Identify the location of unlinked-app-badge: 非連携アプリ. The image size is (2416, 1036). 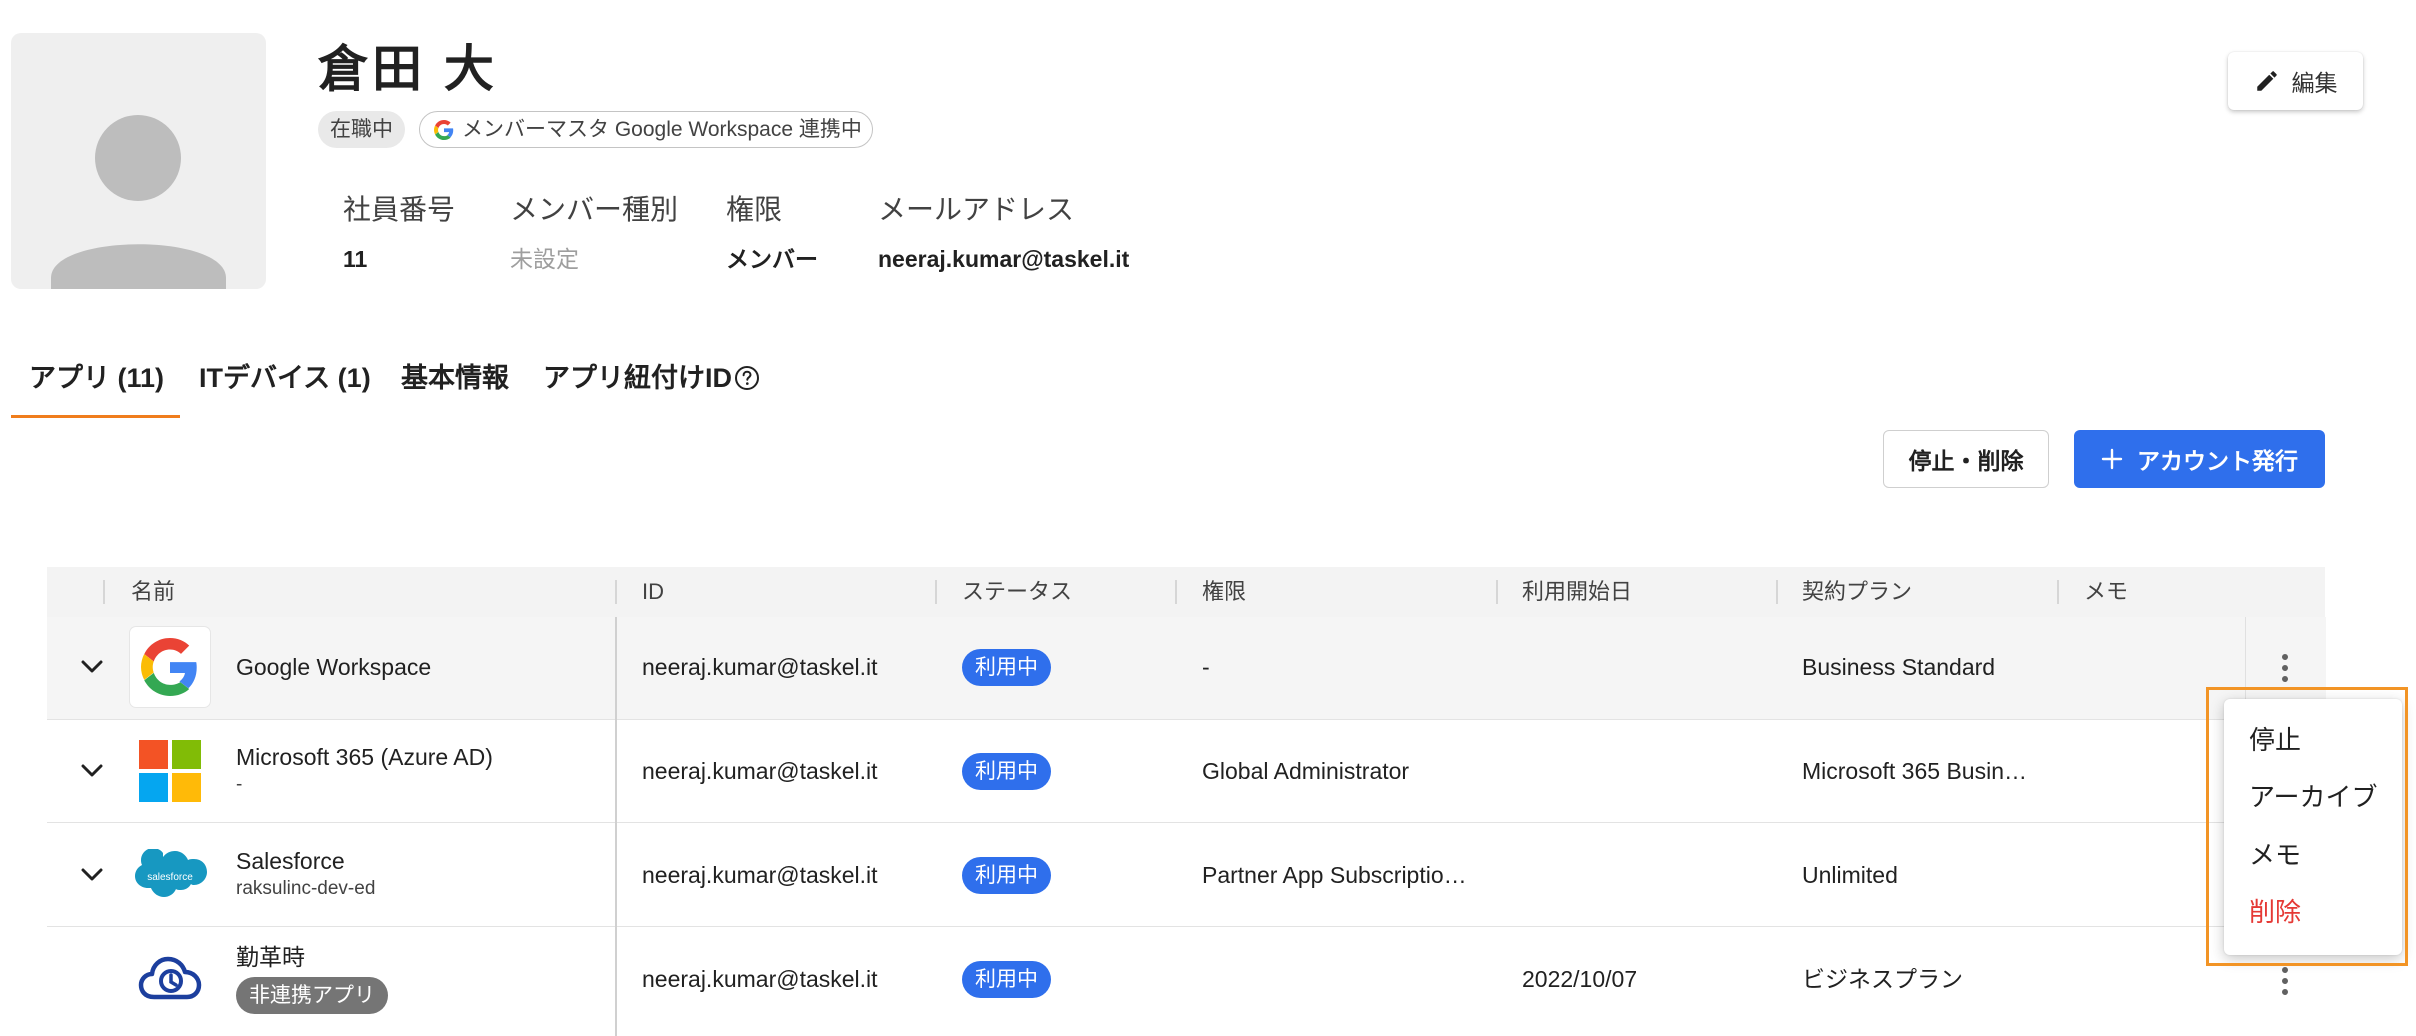
(312, 995).